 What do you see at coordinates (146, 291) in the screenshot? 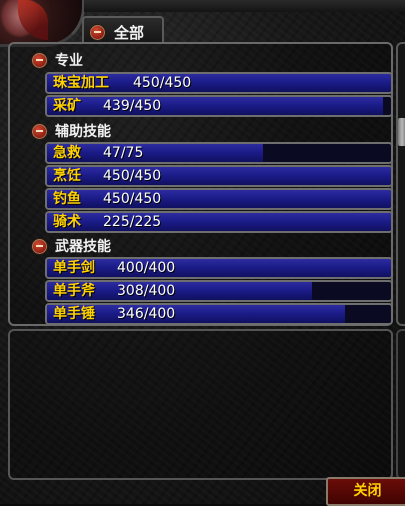
I see `skill-value: 308/400` at bounding box center [146, 291].